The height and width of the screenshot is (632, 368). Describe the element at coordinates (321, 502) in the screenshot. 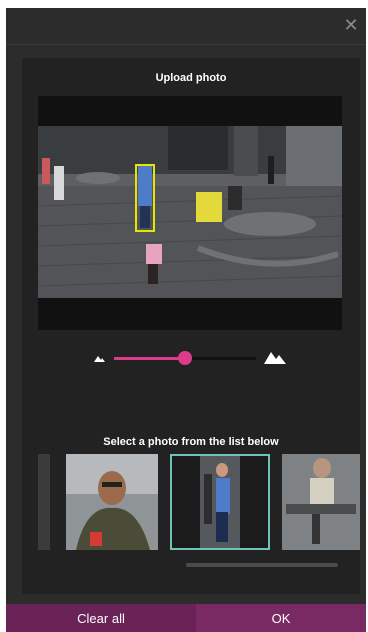

I see `thumbnail-man-at-table` at that location.